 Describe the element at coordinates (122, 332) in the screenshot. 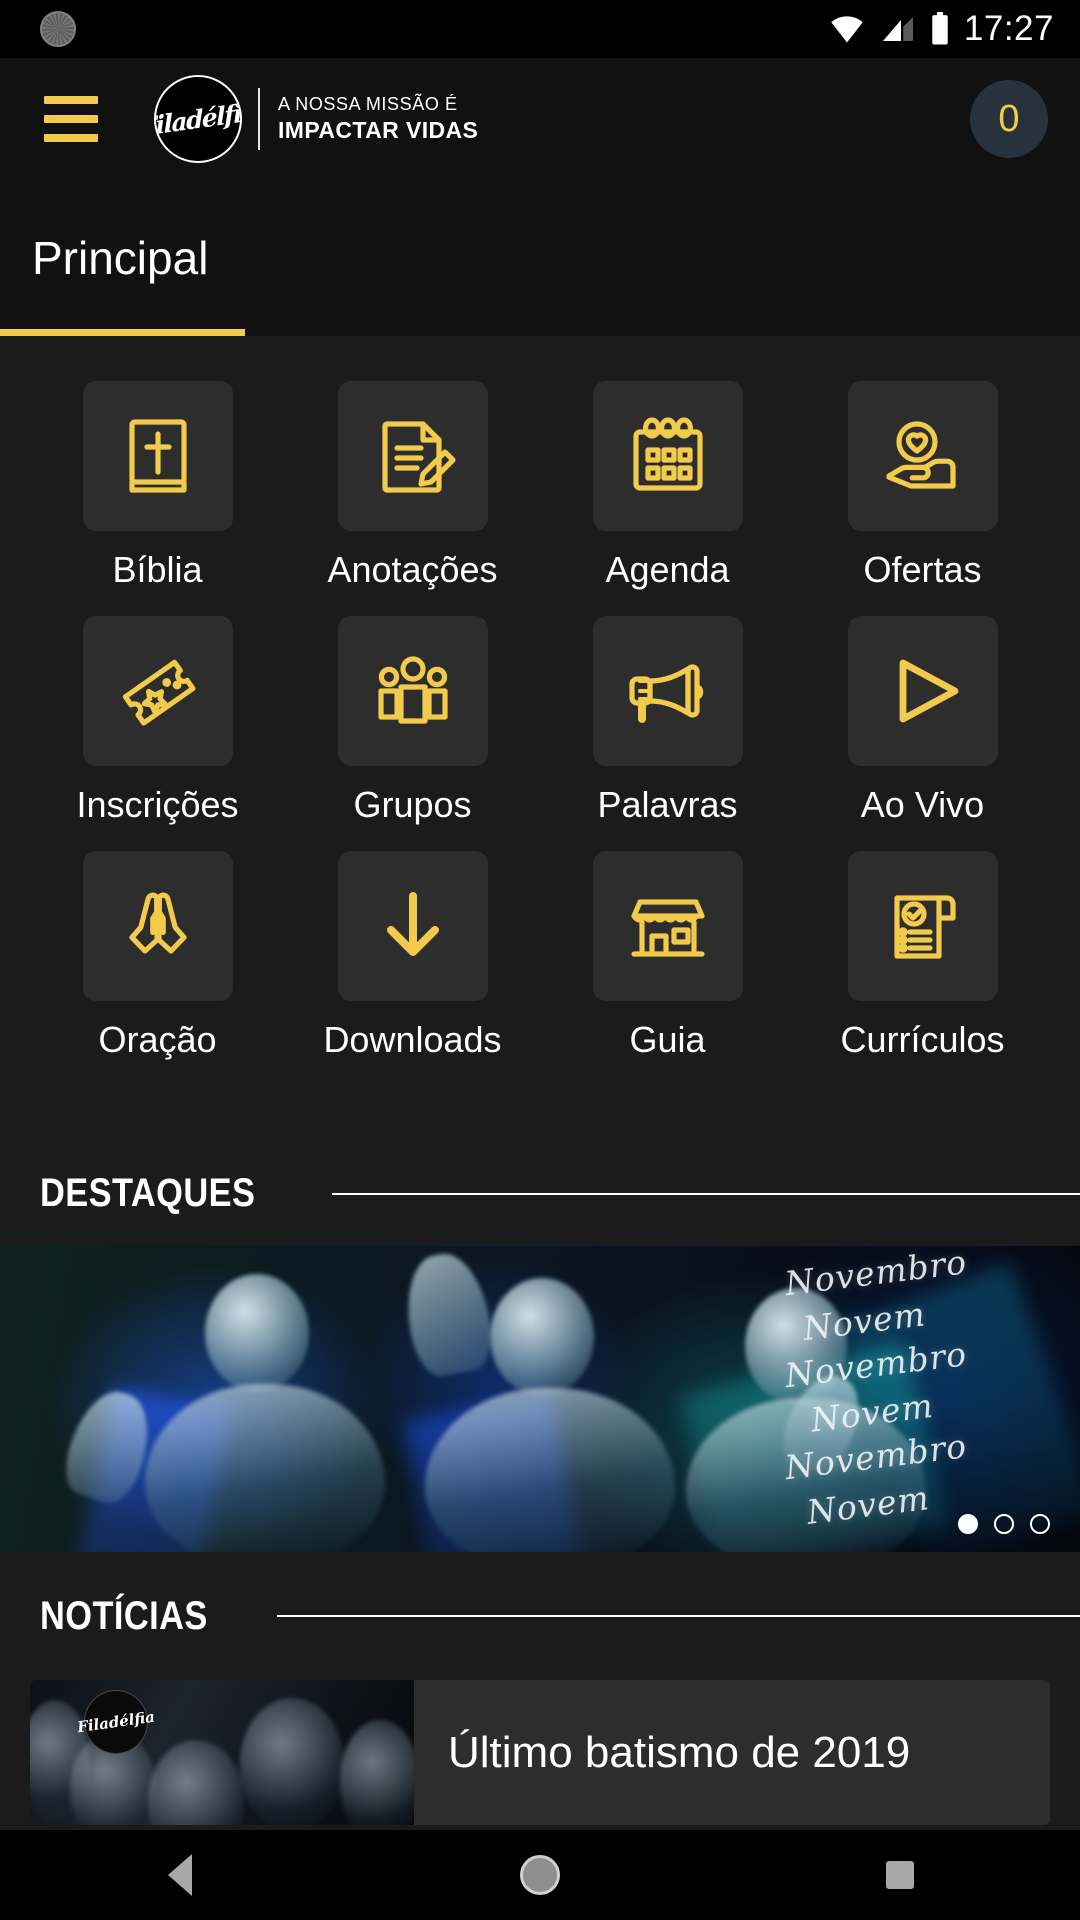

I see `tab-active-indicator` at that location.